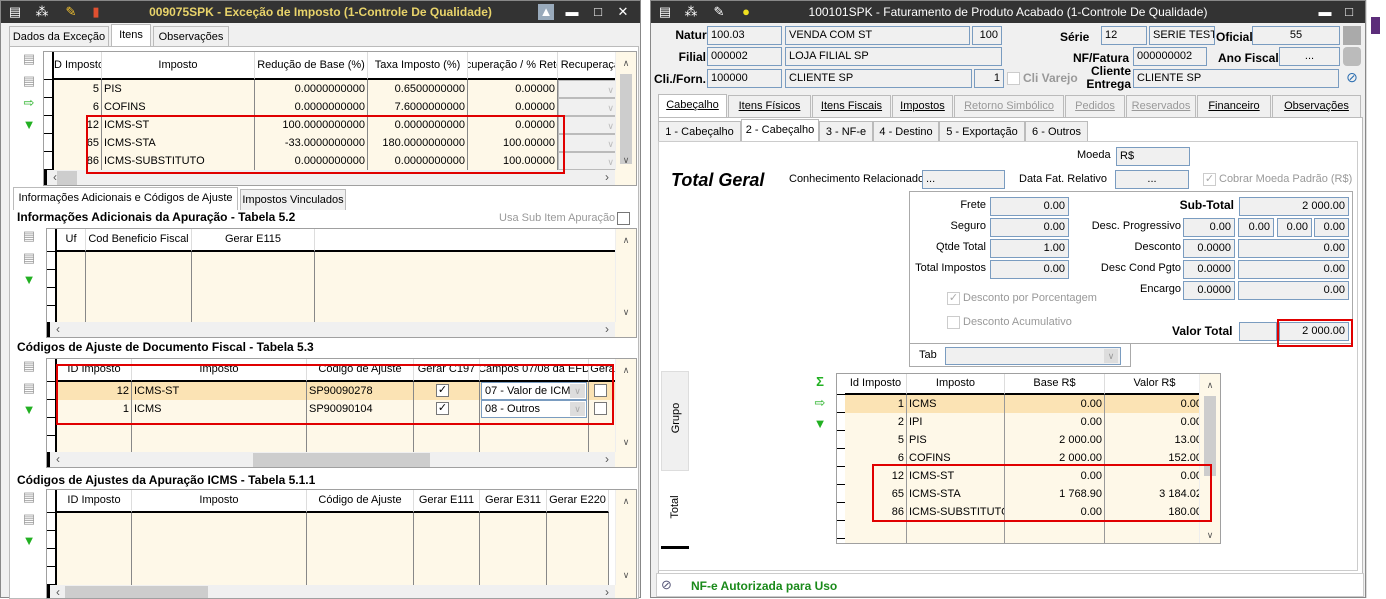 The height and width of the screenshot is (599, 1386). Describe the element at coordinates (956, 422) in the screenshot. I see `grid-cell: IPI` at that location.